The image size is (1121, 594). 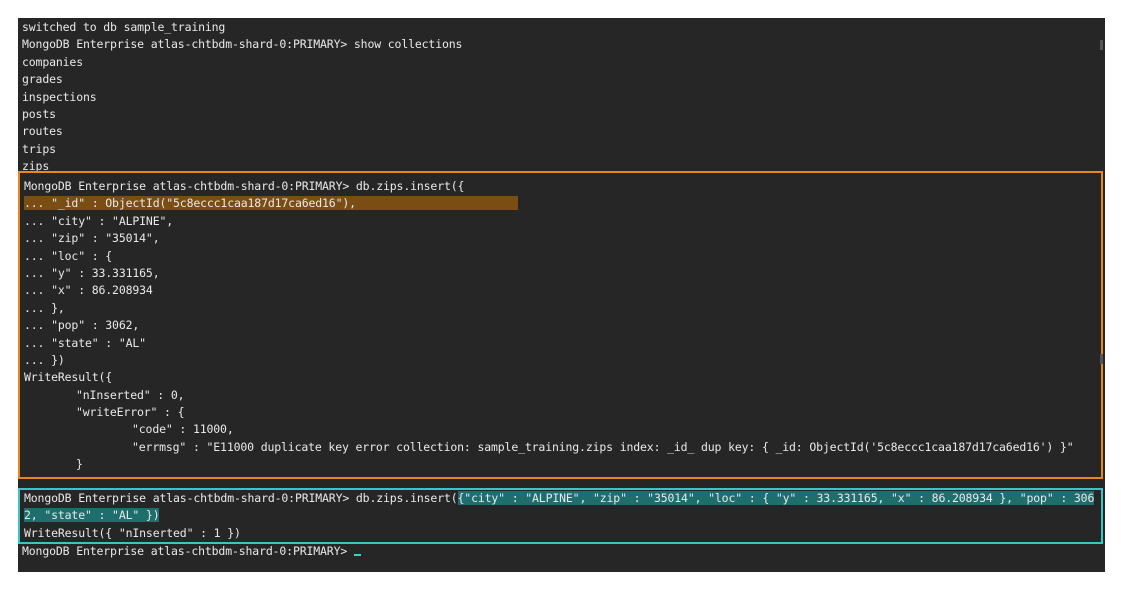 I want to click on terminal-line: "writeError" : {, so click(x=130, y=412).